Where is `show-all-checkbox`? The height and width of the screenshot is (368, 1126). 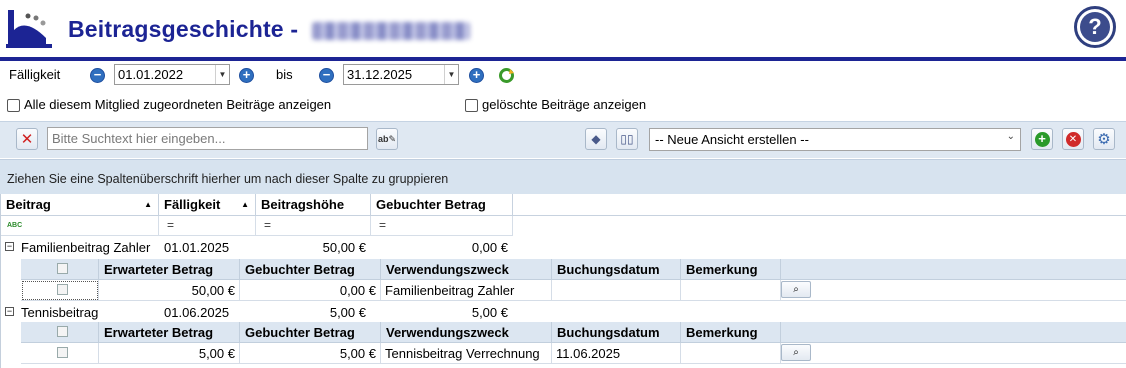 show-all-checkbox is located at coordinates (13, 105).